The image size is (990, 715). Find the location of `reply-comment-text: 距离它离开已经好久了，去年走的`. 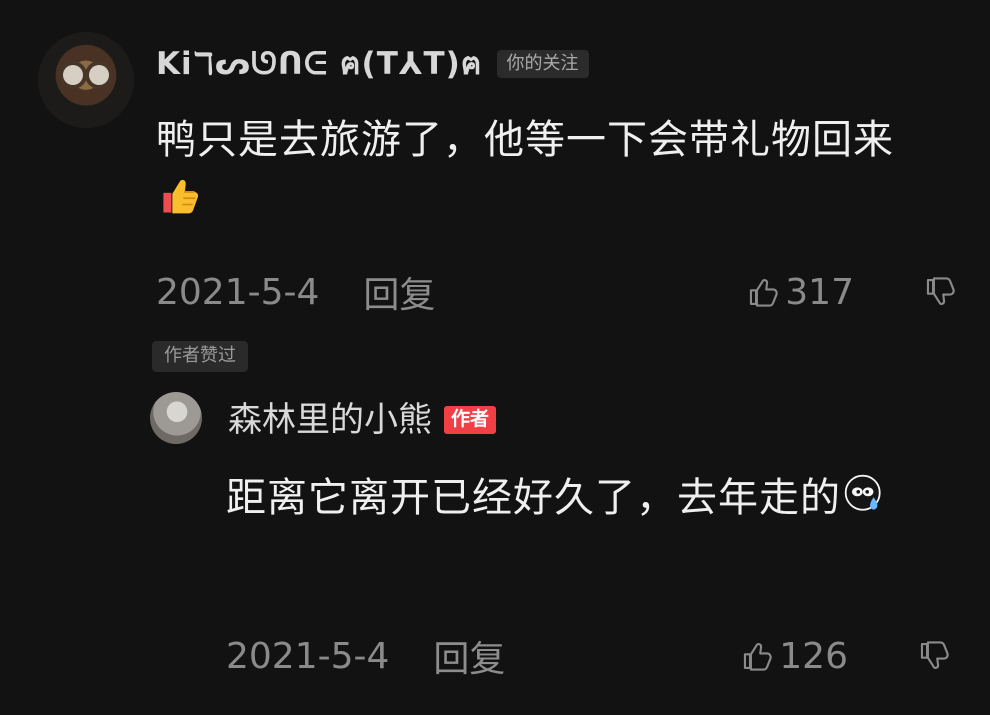

reply-comment-text: 距离它离开已经好久了，去年走的 is located at coordinates (583, 498).